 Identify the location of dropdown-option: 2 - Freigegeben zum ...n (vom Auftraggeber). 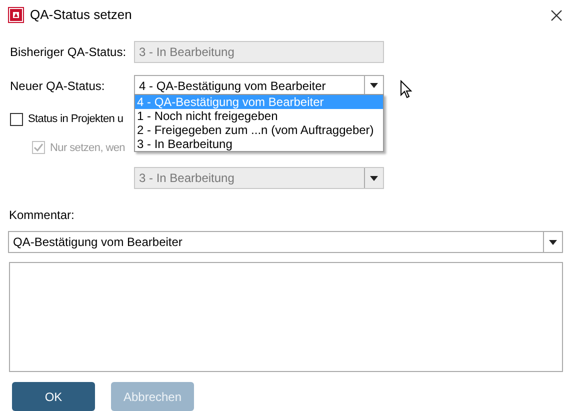
(259, 130).